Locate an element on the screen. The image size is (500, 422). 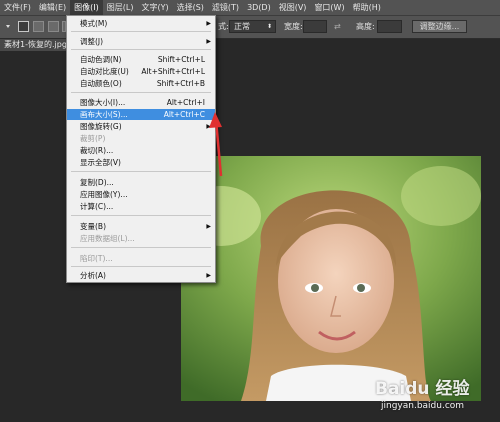
menu-item-auto-tone: 自动色调(N) Shift+Ctrl+L is located at coordinates (141, 59).